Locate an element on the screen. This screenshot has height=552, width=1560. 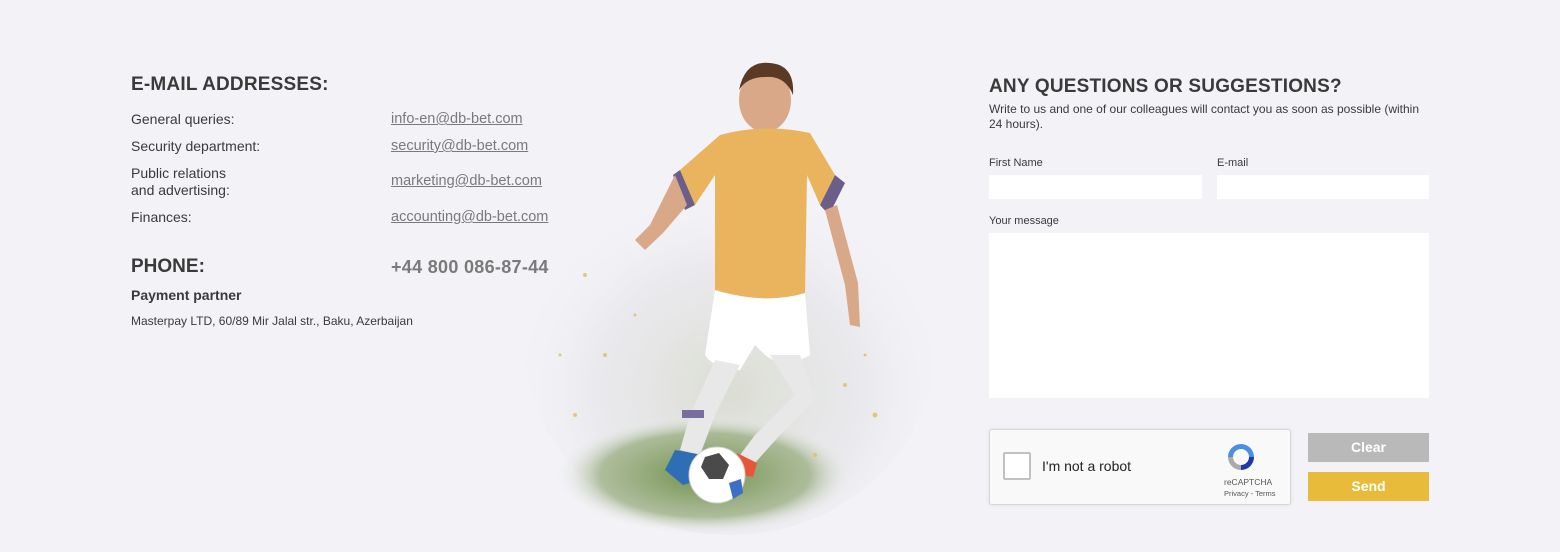
email-link-security: security@db-bet.com is located at coordinates (459, 146).